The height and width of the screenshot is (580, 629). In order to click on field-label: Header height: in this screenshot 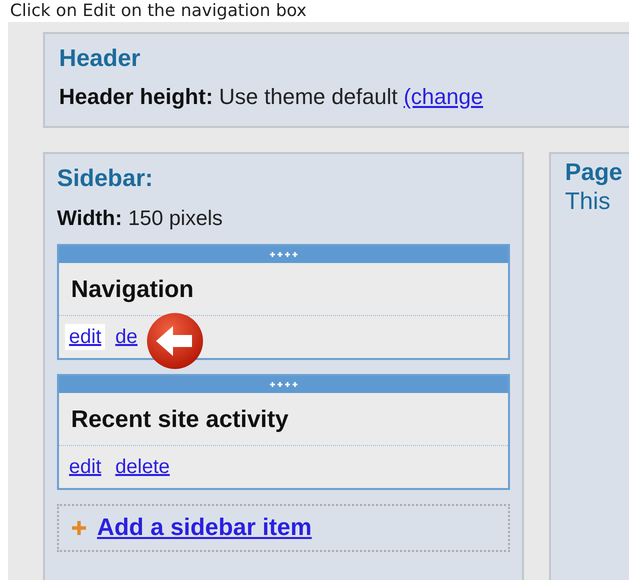, I will do `click(136, 96)`.